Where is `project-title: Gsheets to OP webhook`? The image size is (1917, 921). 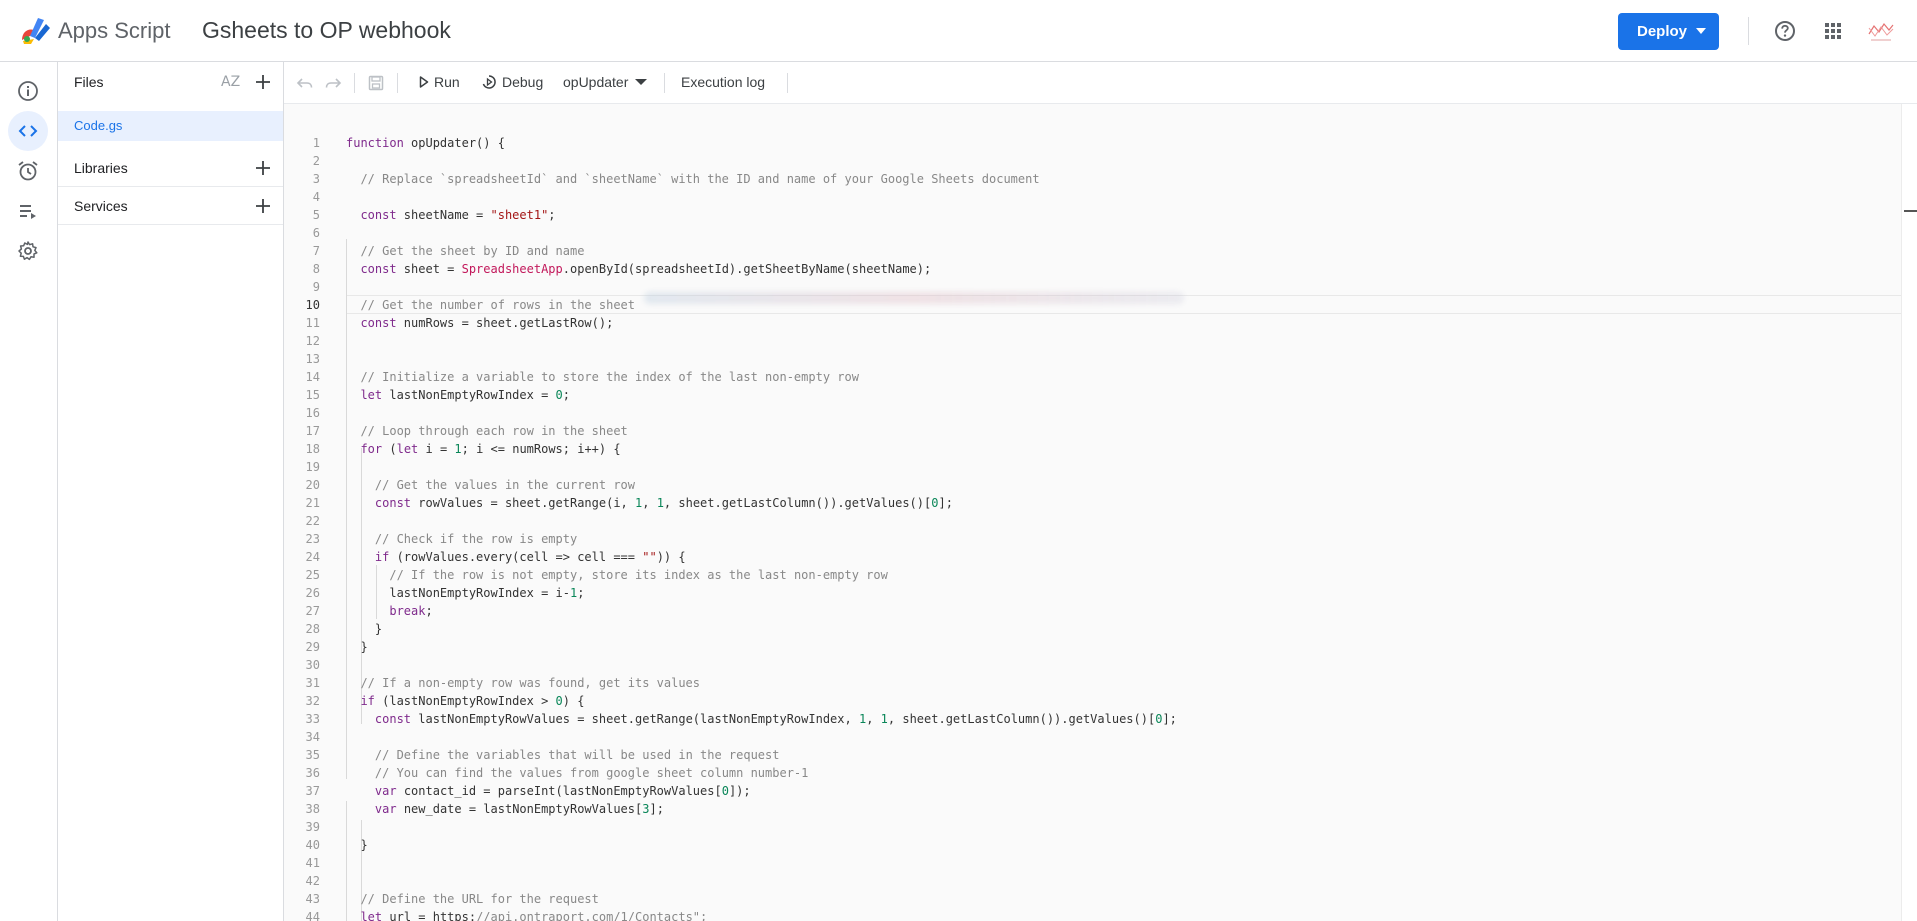
project-title: Gsheets to OP webhook is located at coordinates (326, 30).